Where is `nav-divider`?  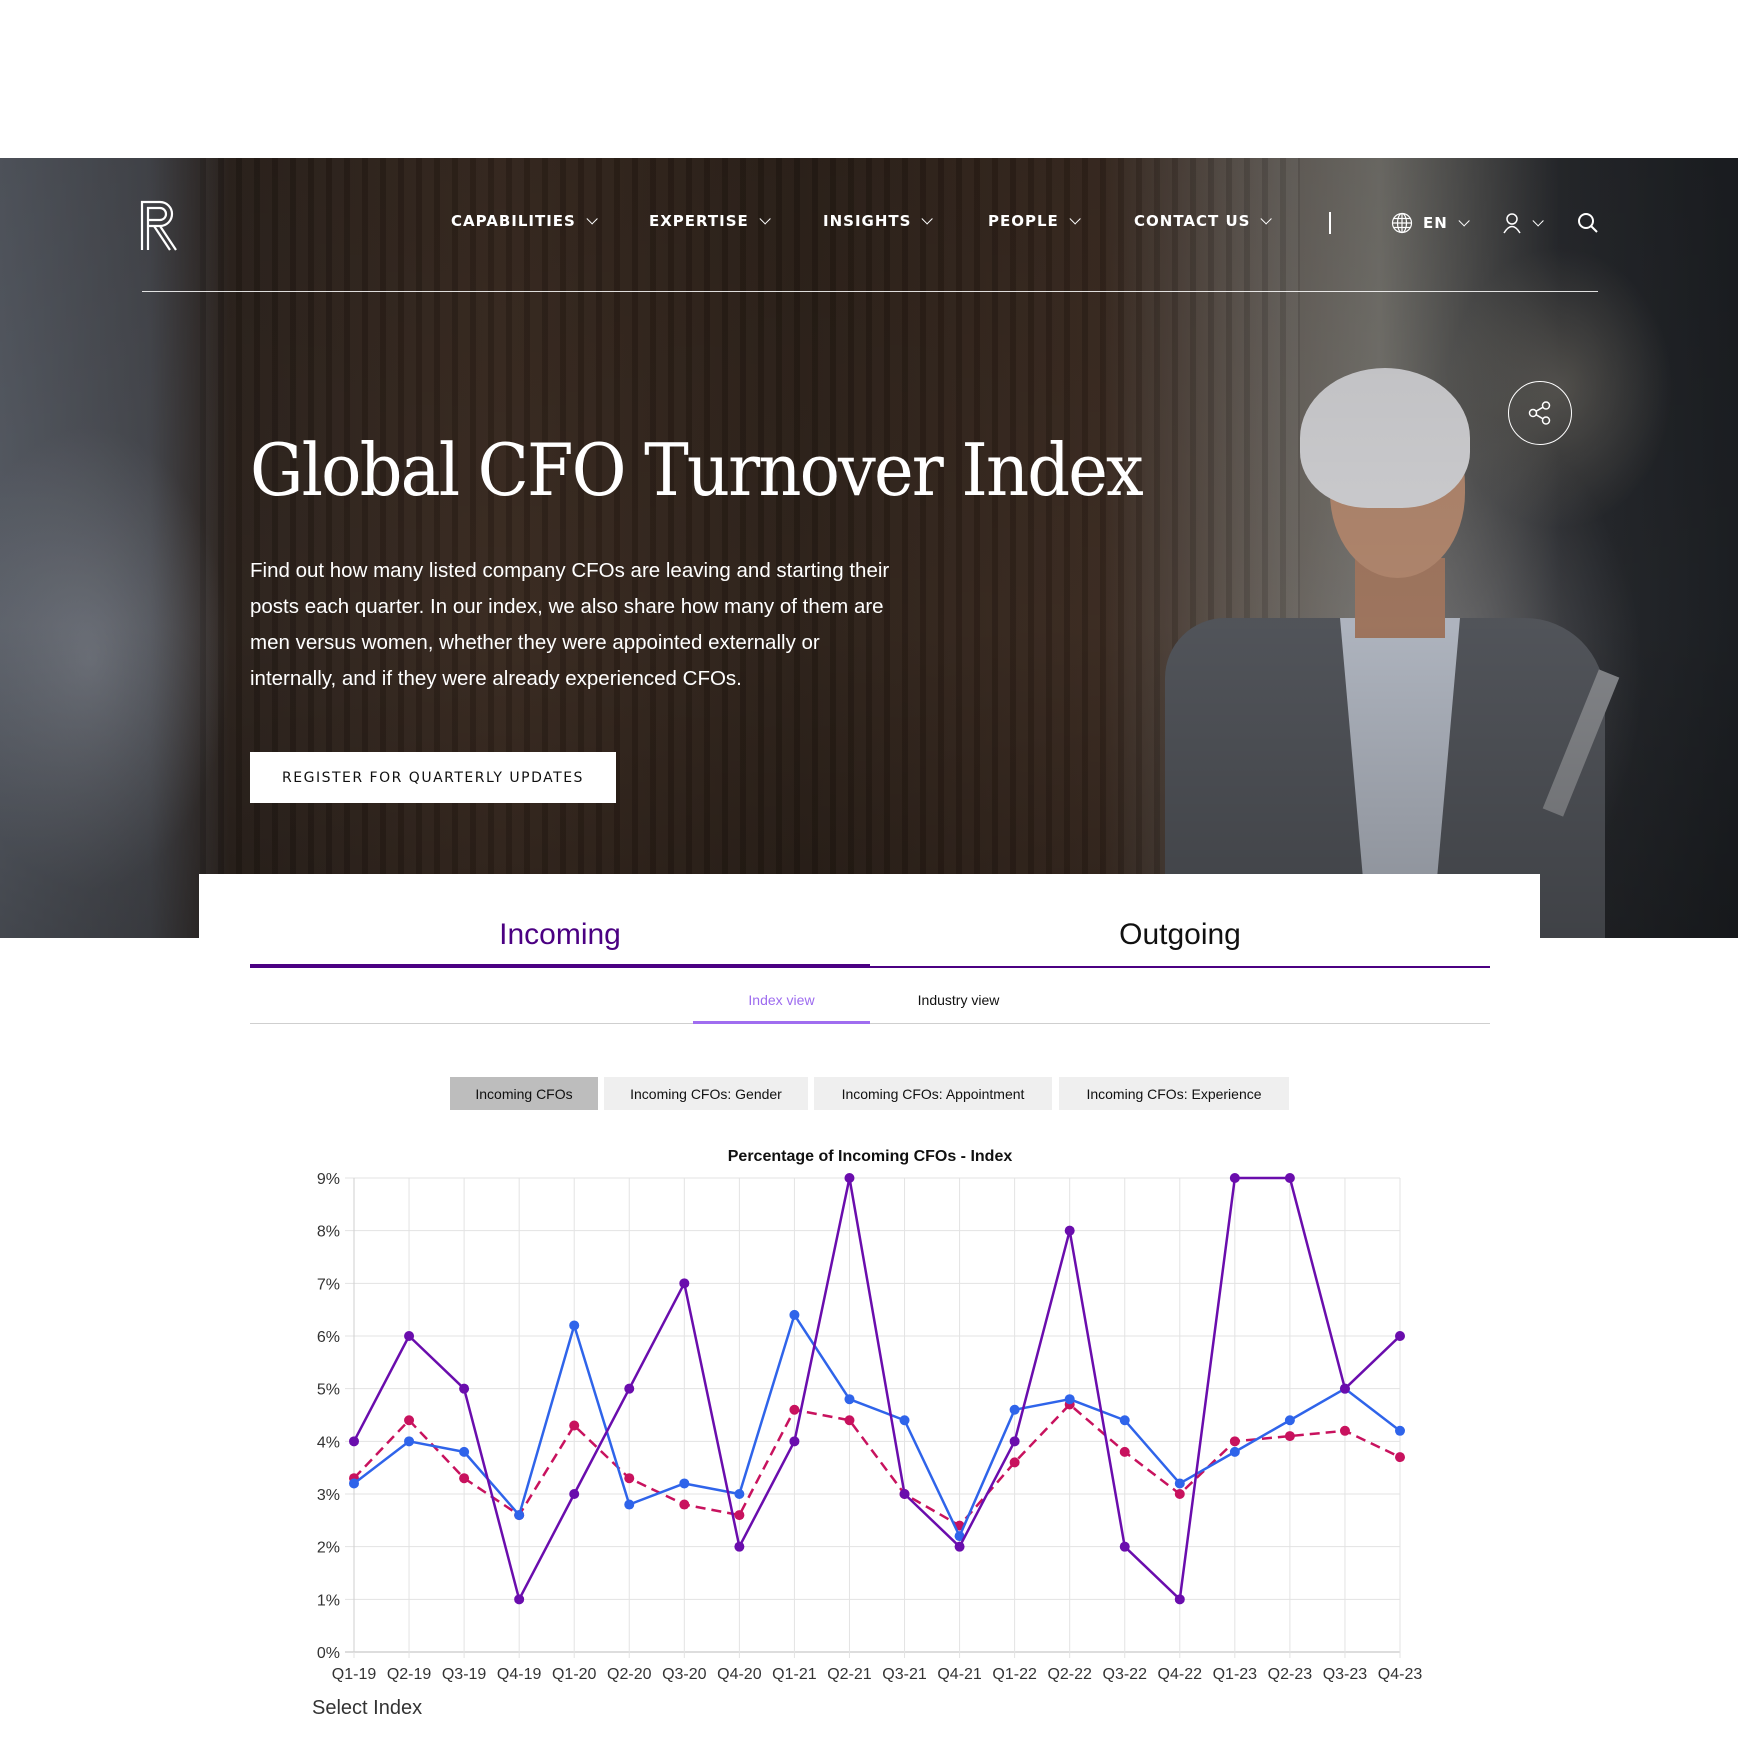
nav-divider is located at coordinates (1330, 223).